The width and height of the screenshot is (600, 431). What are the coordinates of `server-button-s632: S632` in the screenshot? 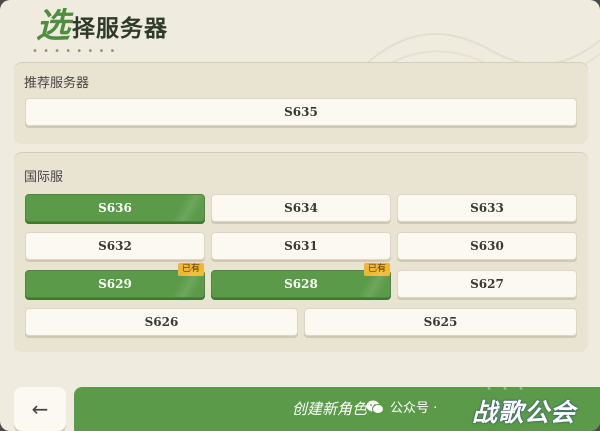 It's located at (115, 246).